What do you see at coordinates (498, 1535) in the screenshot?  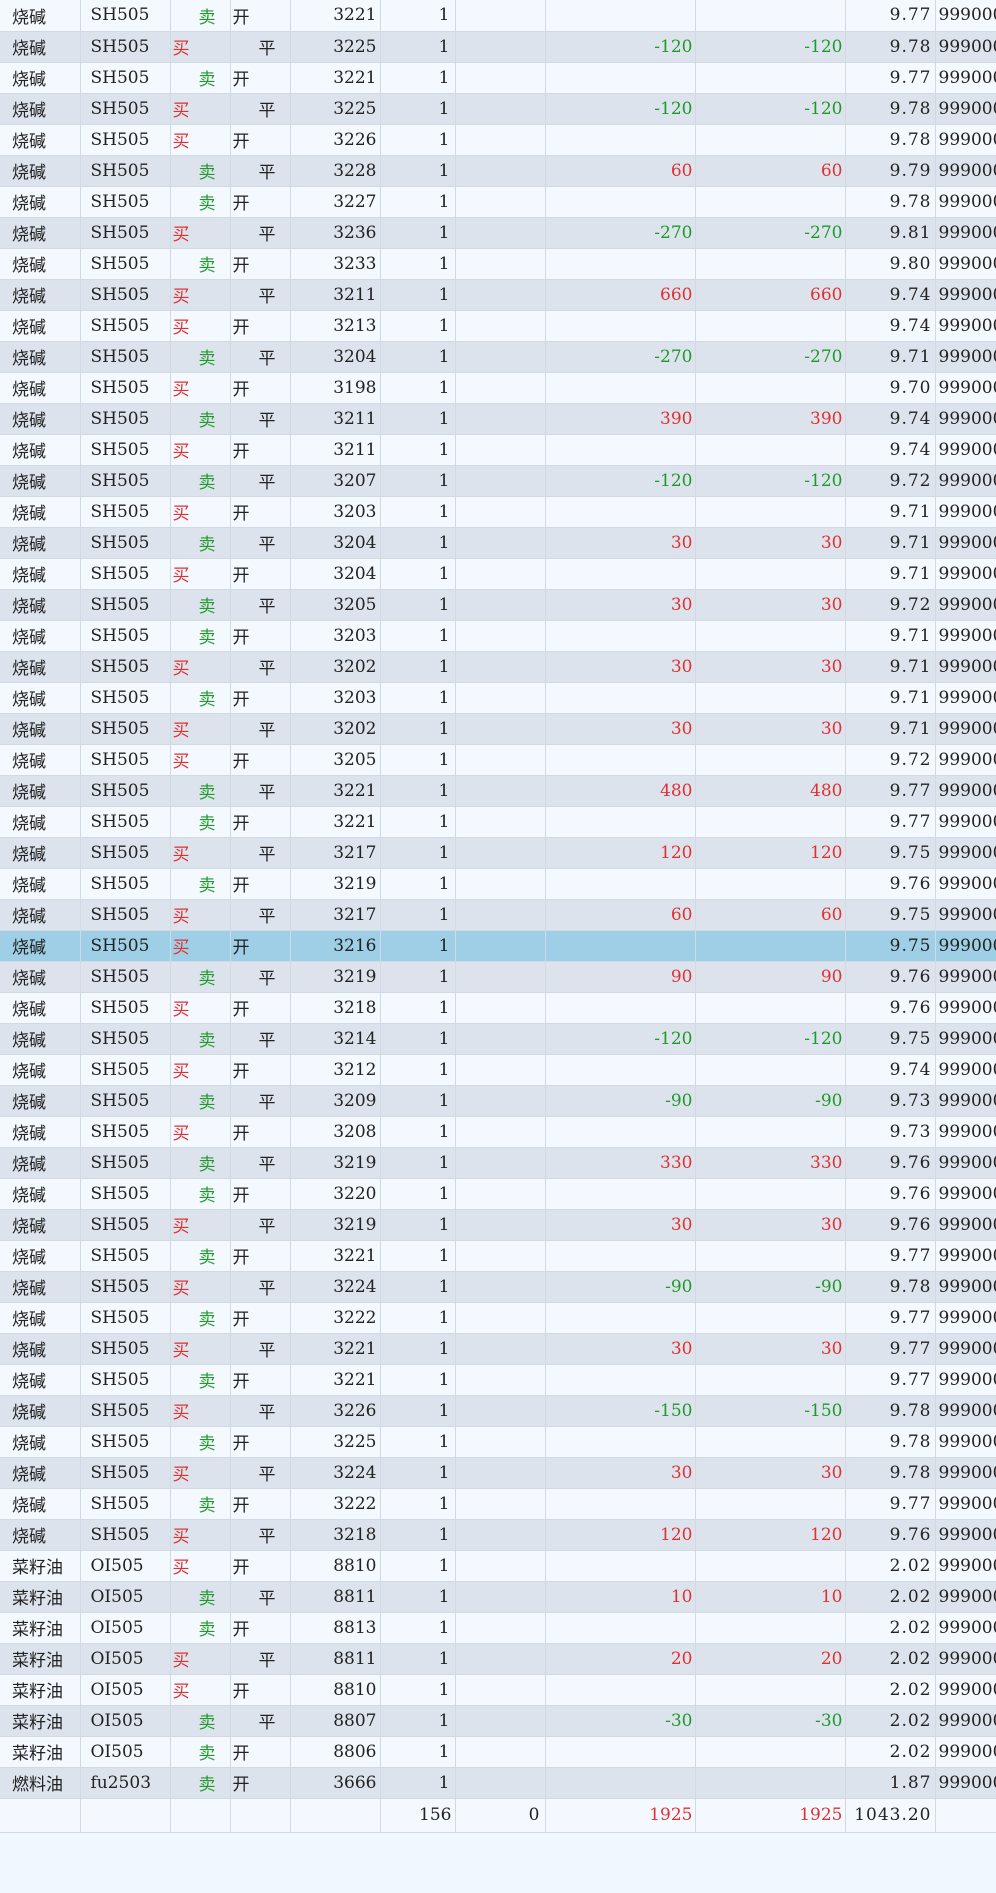 I see `table-row: 烧碱SH505买平321811201209.76999000` at bounding box center [498, 1535].